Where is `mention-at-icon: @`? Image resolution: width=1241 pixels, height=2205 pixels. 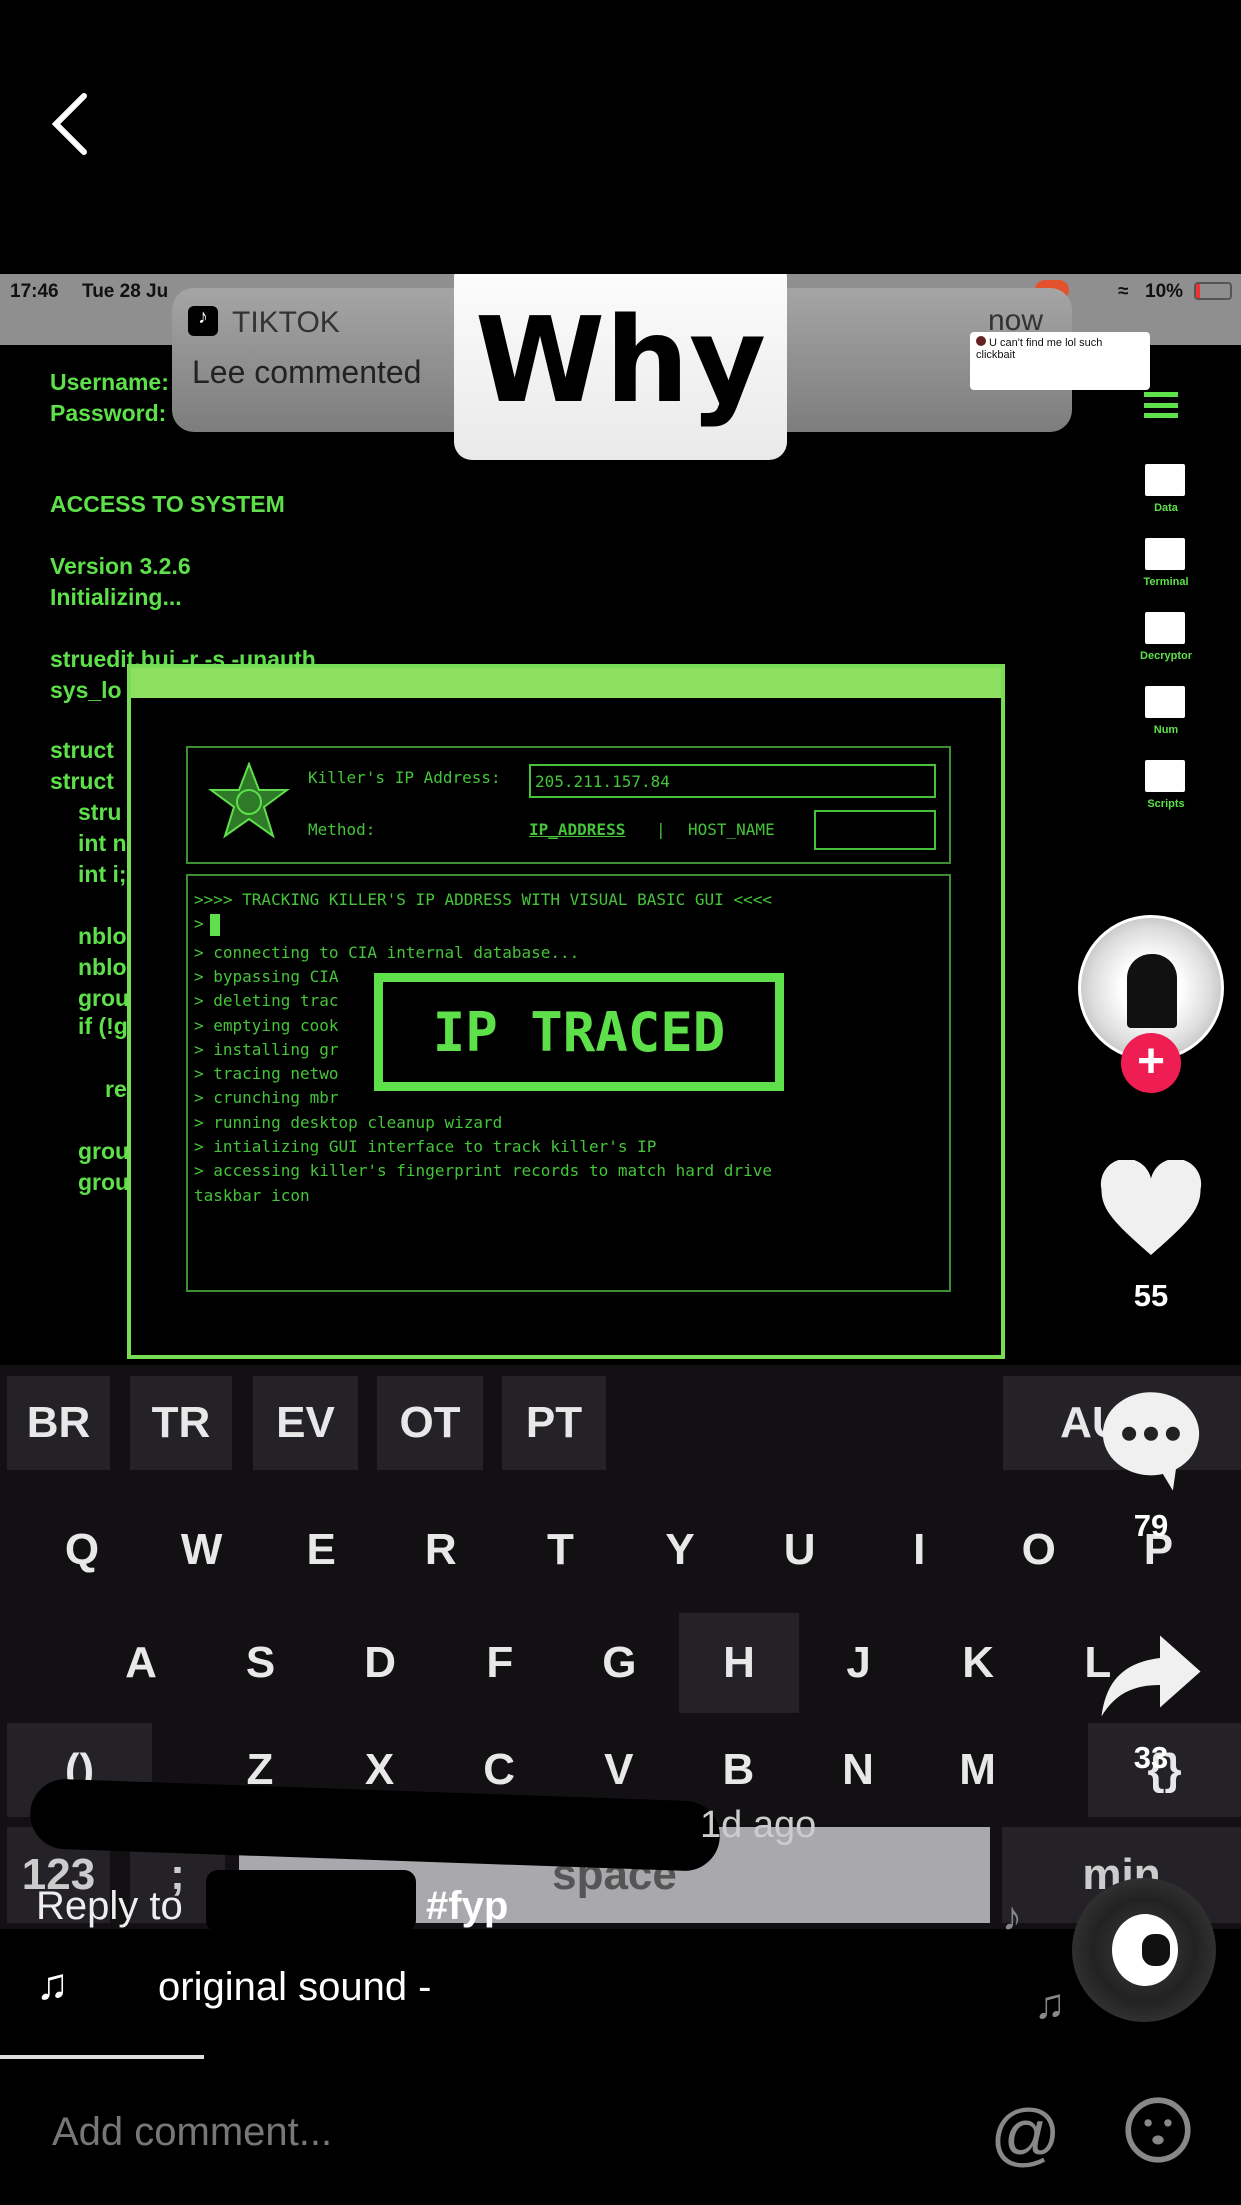
mention-at-icon: @ is located at coordinates (1025, 2134).